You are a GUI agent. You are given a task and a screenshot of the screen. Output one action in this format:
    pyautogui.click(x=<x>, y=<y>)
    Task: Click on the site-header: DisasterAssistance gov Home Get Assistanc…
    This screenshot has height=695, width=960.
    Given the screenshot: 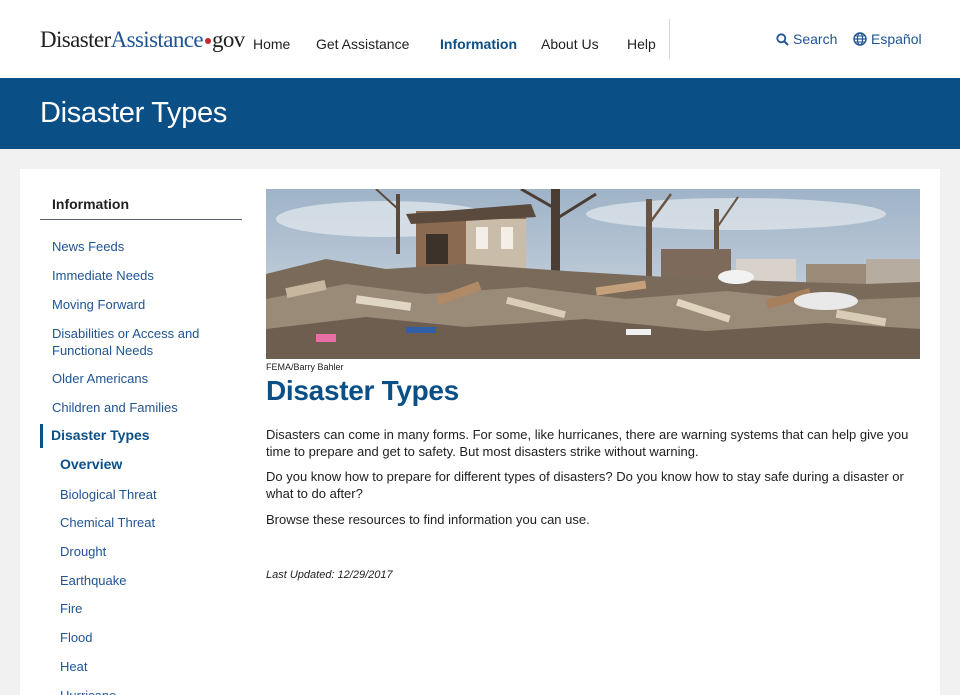 What is the action you would take?
    pyautogui.click(x=480, y=39)
    